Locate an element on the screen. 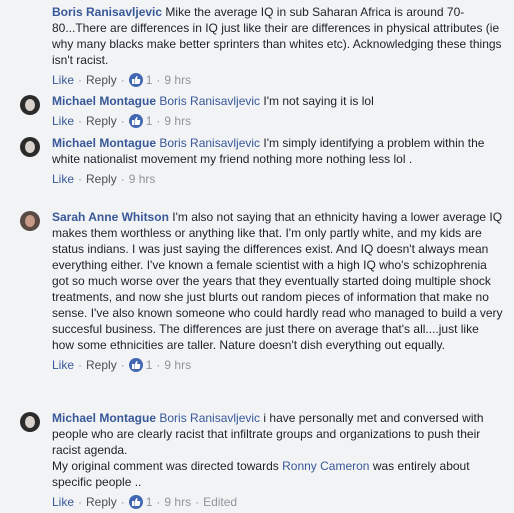 The height and width of the screenshot is (513, 514). comment-author: Sarah Anne Whitson is located at coordinates (110, 217).